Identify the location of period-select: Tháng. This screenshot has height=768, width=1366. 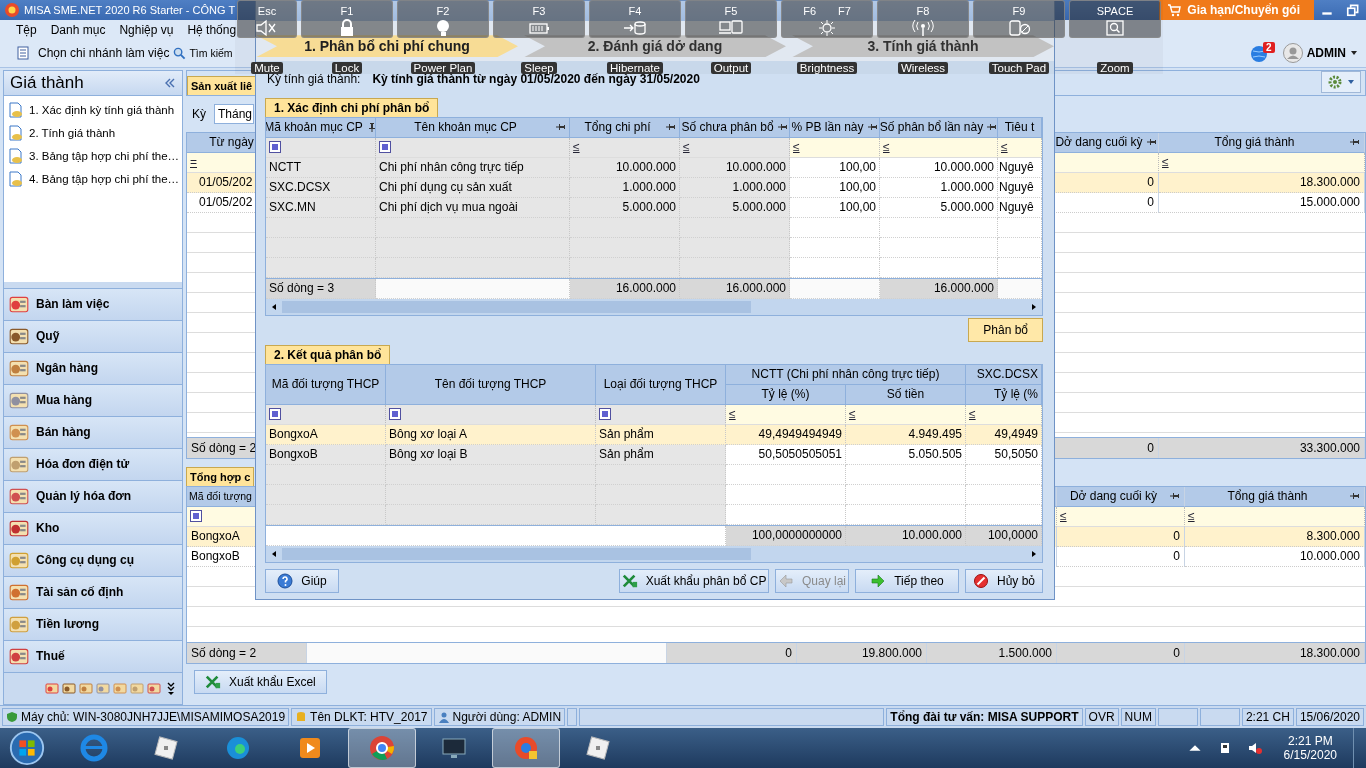
(234, 113).